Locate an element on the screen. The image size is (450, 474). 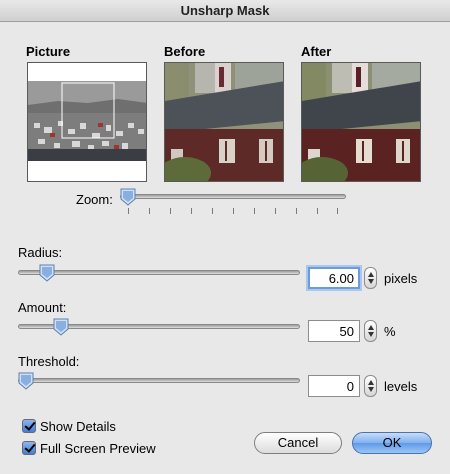
zoom-thumb is located at coordinates (128, 197).